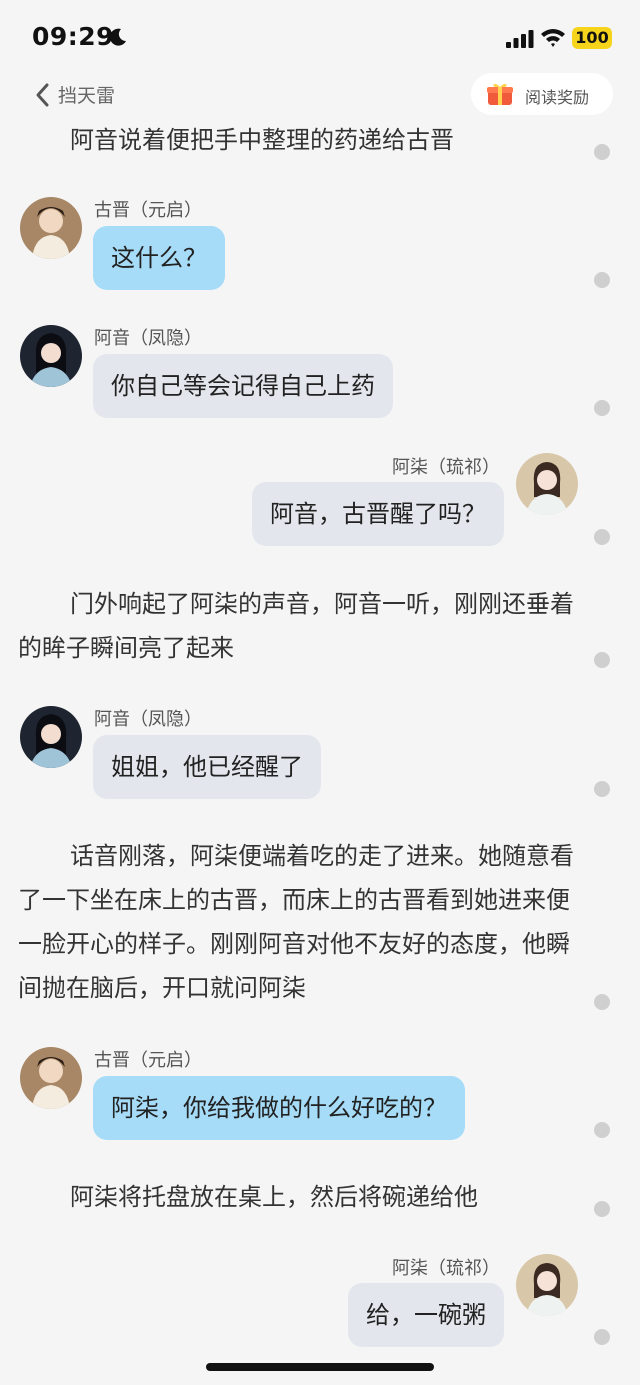 The width and height of the screenshot is (640, 1385). Describe the element at coordinates (557, 97) in the screenshot. I see `reading-reward-label: 阅读奖励` at that location.